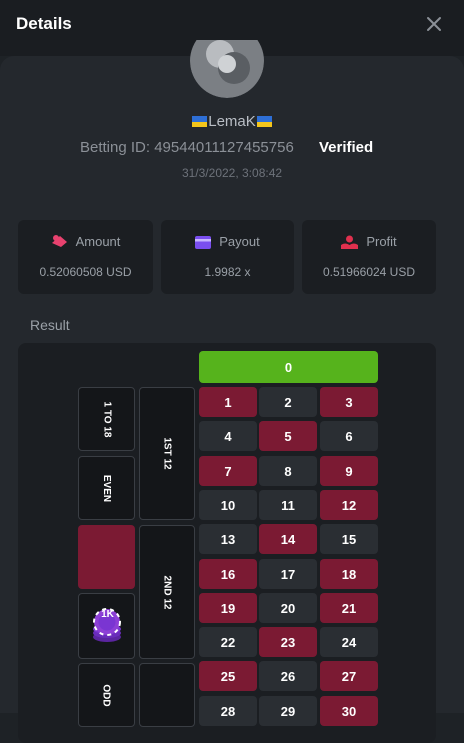 The image size is (464, 743). Describe the element at coordinates (228, 574) in the screenshot. I see `number-cell-16: 16` at that location.